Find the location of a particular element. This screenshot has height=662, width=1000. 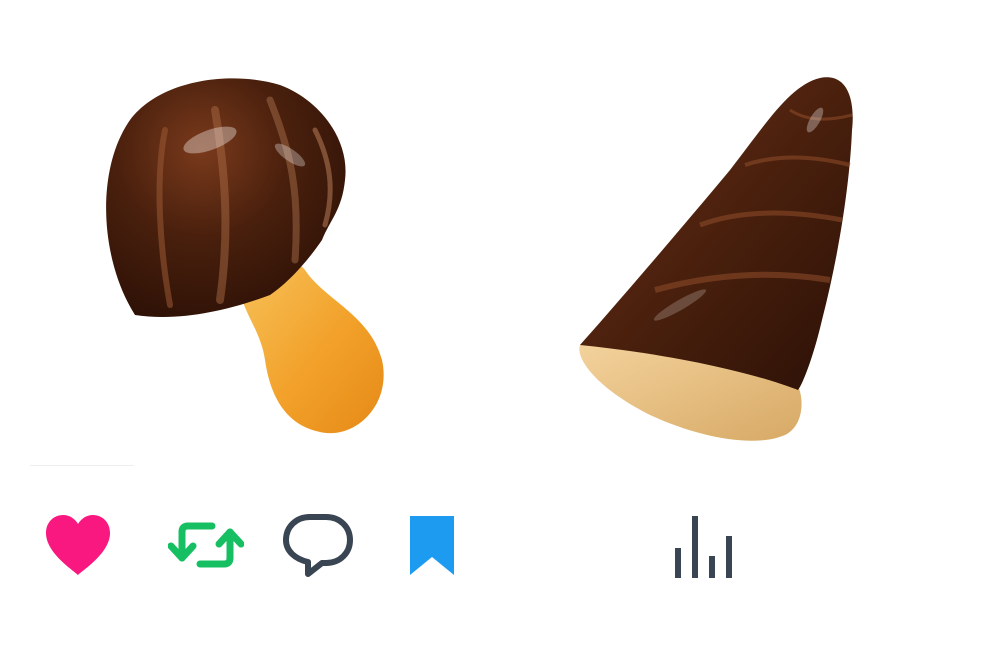

reply-button is located at coordinates (318, 545).